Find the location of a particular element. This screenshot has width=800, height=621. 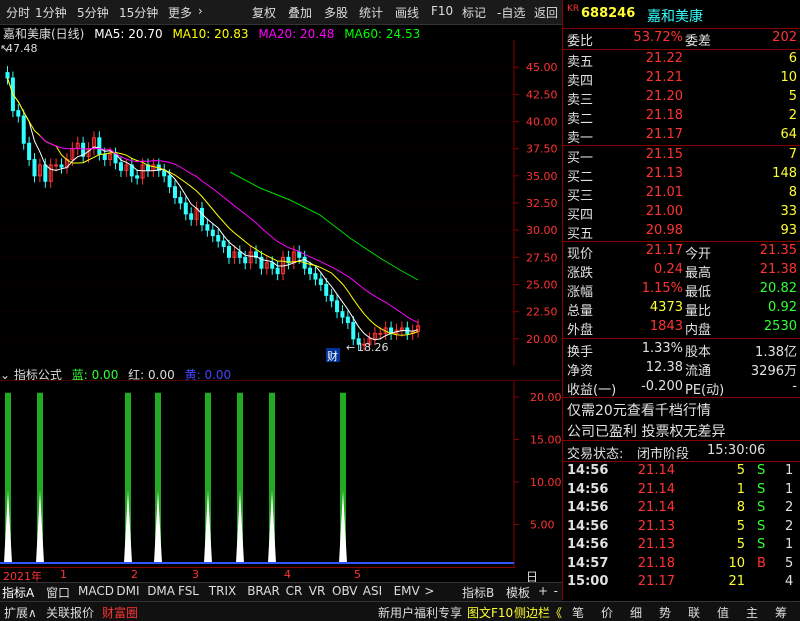

indicator-tab: OBV is located at coordinates (345, 591).